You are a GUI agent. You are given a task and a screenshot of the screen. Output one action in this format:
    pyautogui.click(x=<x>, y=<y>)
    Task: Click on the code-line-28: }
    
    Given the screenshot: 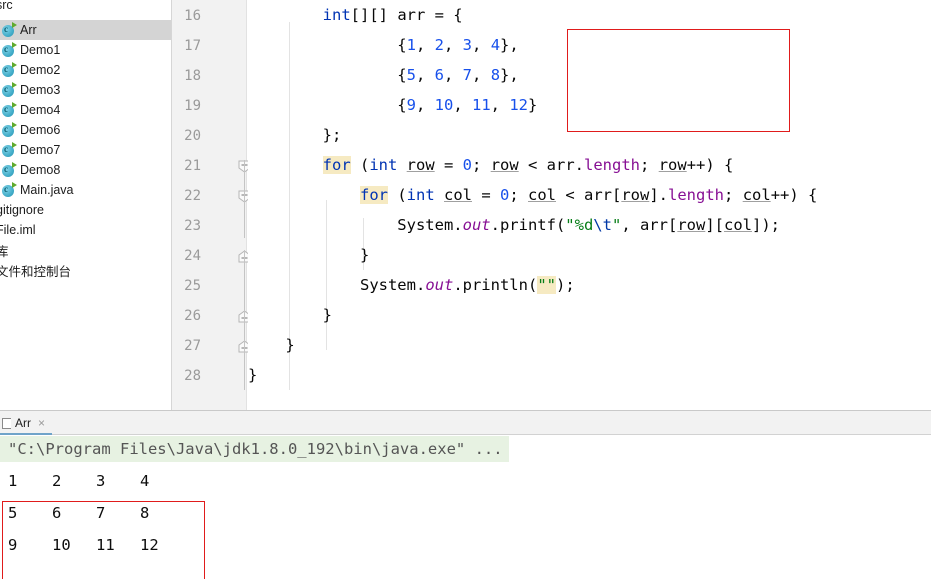 What is the action you would take?
    pyautogui.click(x=252, y=375)
    